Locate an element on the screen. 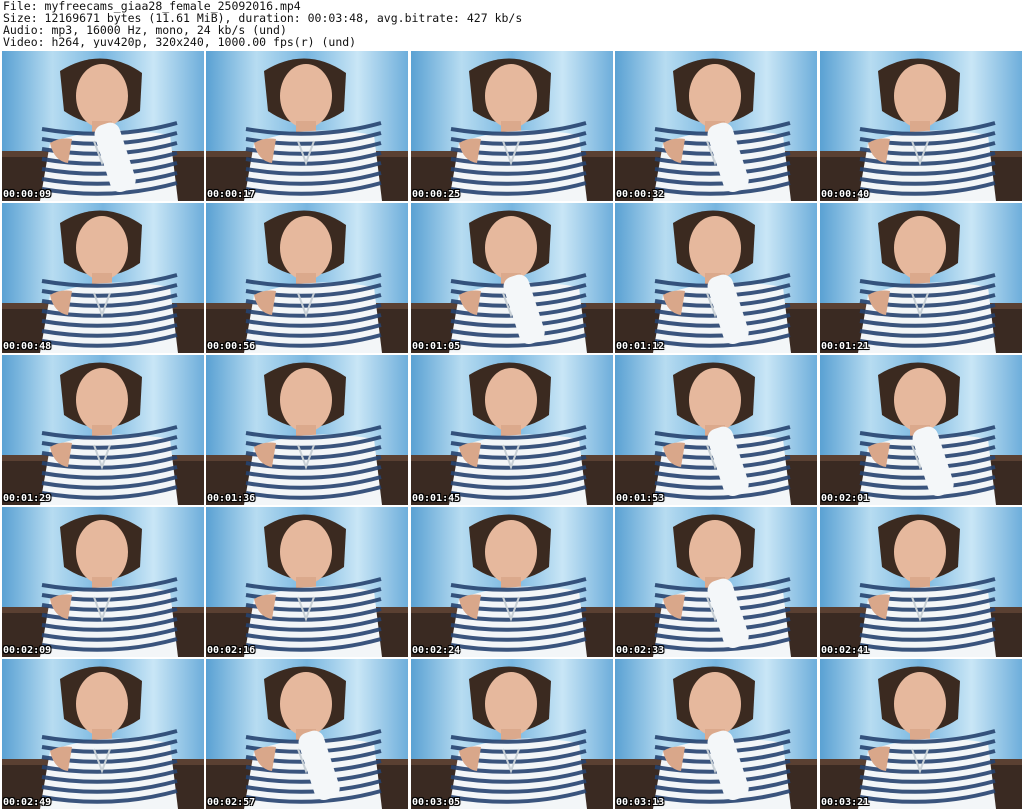 Image resolution: width=1024 pixels, height=811 pixels. video-frame-thumbnail: 00:02:24 is located at coordinates (512, 582).